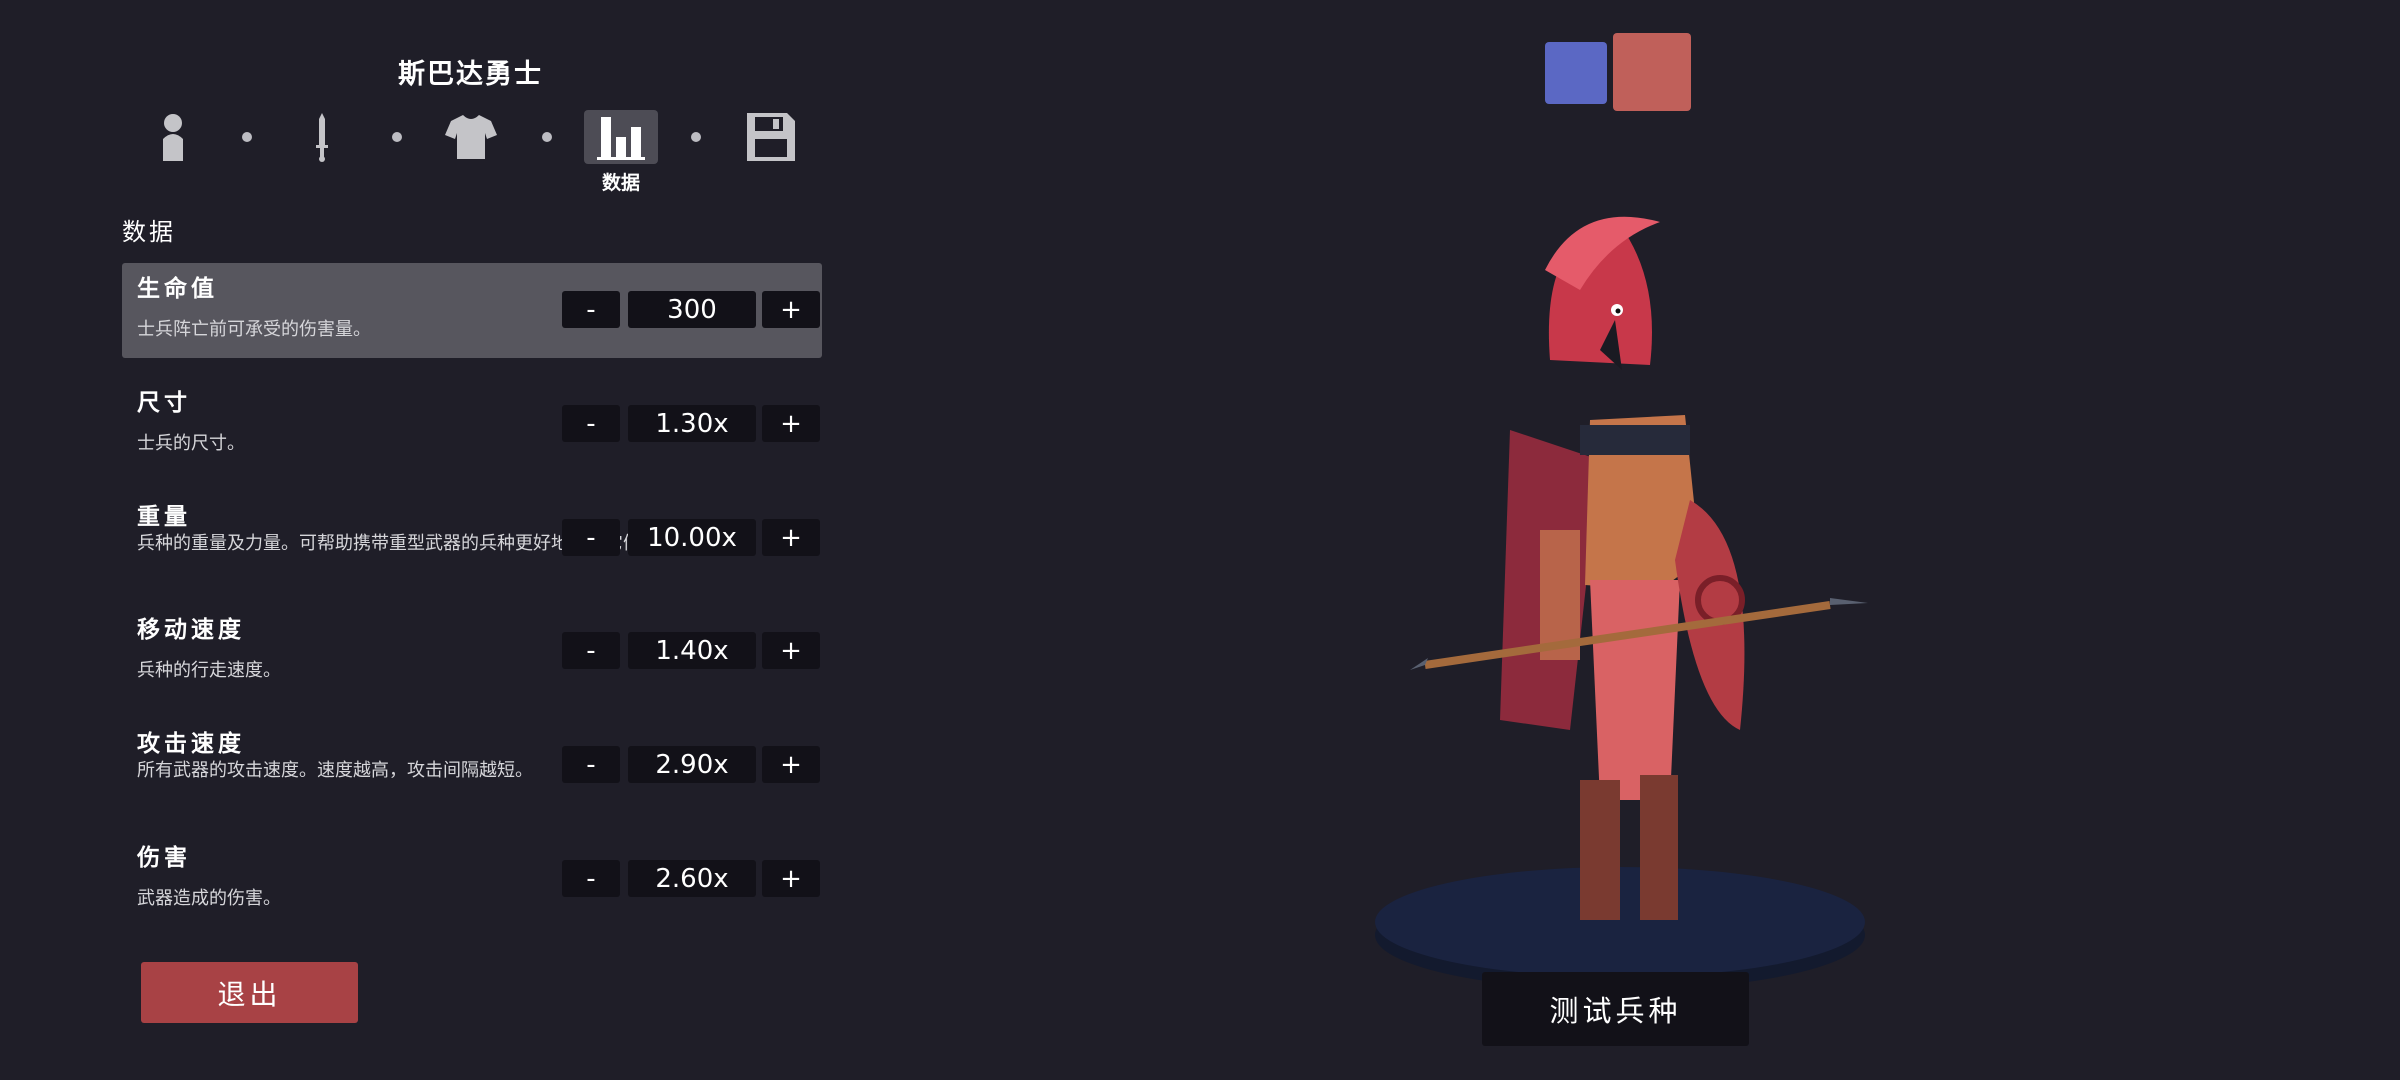 The height and width of the screenshot is (1080, 2400). I want to click on person-icon, so click(173, 137).